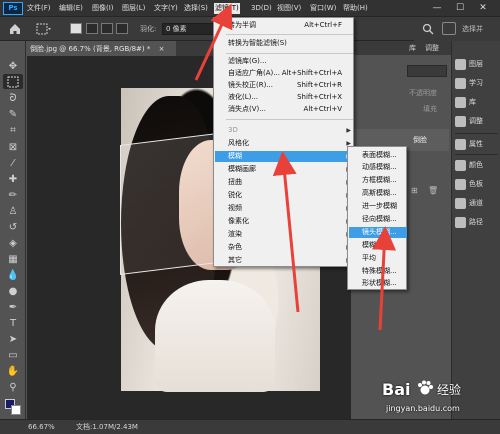 This screenshot has height=434, width=500. What do you see at coordinates (71, 8) in the screenshot?
I see `menu-edit: 编辑(E)` at bounding box center [71, 8].